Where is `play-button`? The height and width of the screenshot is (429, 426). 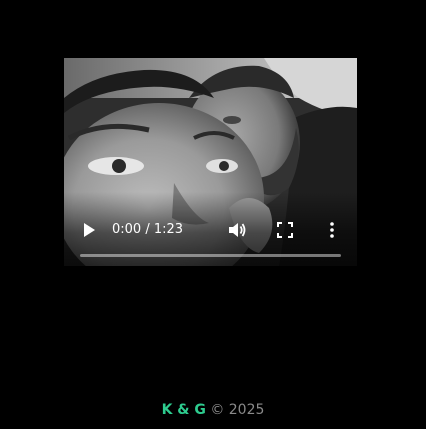
play-button is located at coordinates (89, 230).